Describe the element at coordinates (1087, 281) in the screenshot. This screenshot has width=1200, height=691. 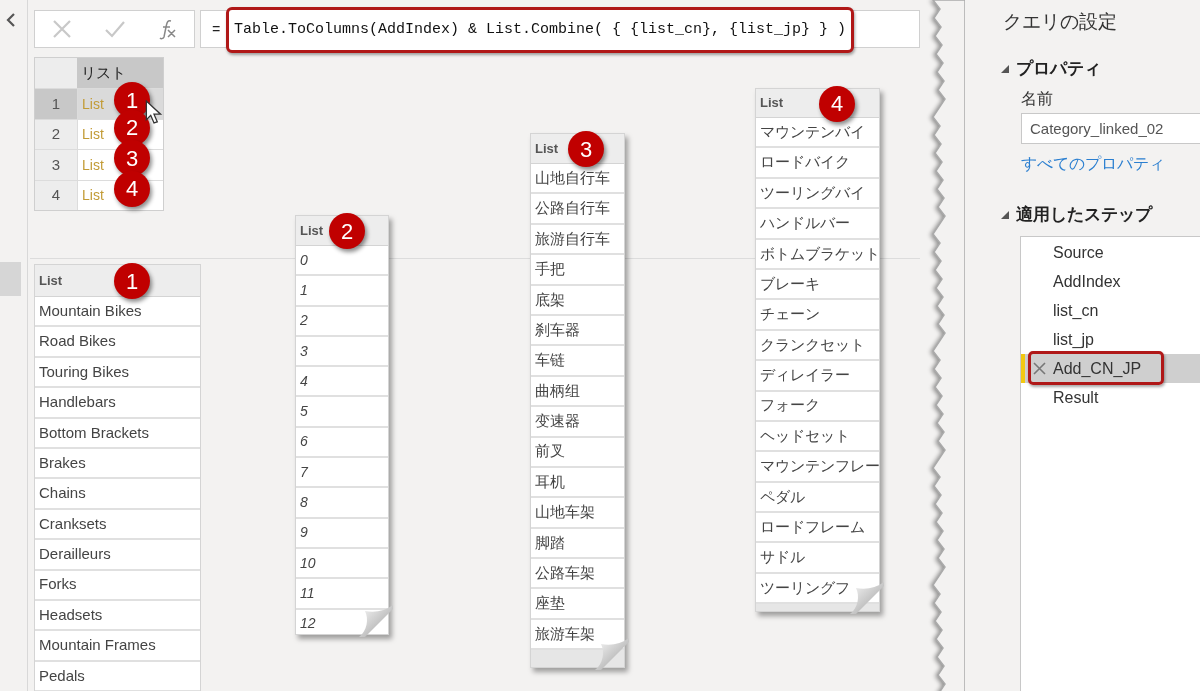
I see `step-label: AddIndex` at that location.